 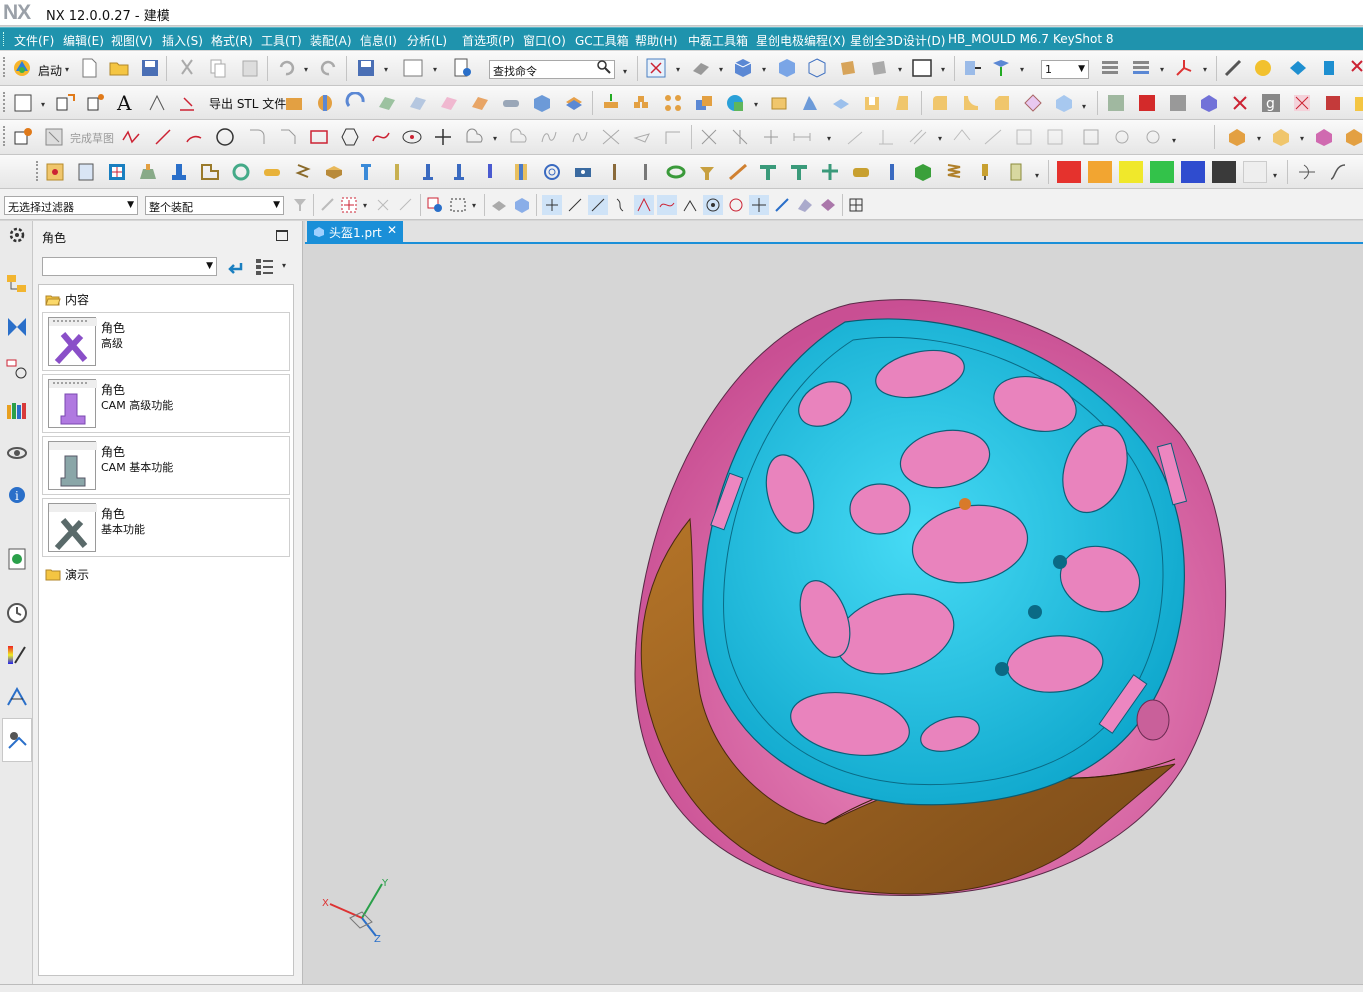 What do you see at coordinates (972, 68) in the screenshot?
I see `move-component-icon` at bounding box center [972, 68].